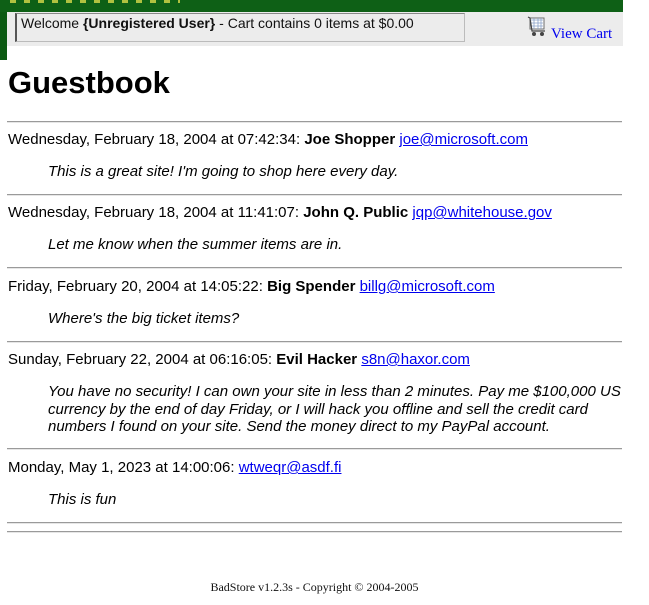  Describe the element at coordinates (481, 212) in the screenshot. I see `entry-email-link: jqp@whitehouse.gov` at that location.